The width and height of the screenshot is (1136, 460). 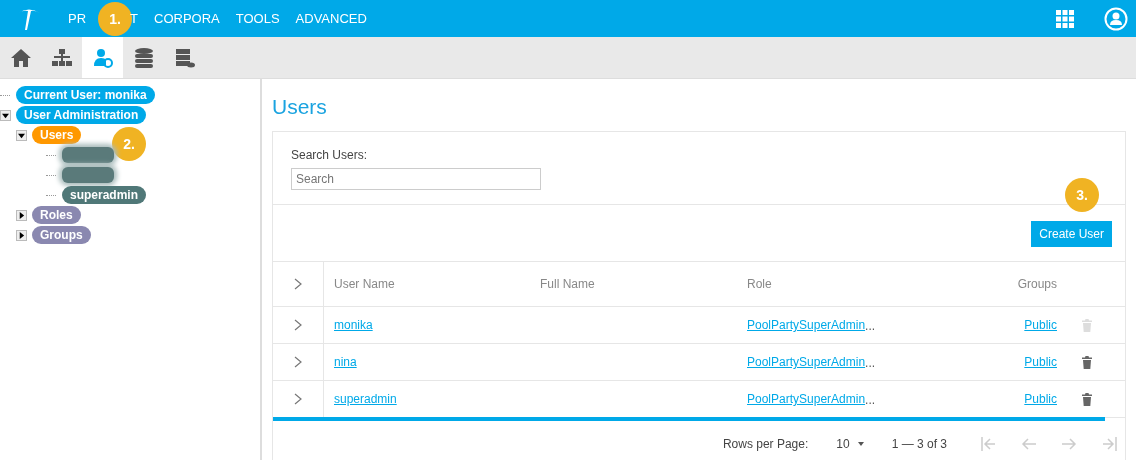 What do you see at coordinates (345, 362) in the screenshot?
I see `user-link: nina` at bounding box center [345, 362].